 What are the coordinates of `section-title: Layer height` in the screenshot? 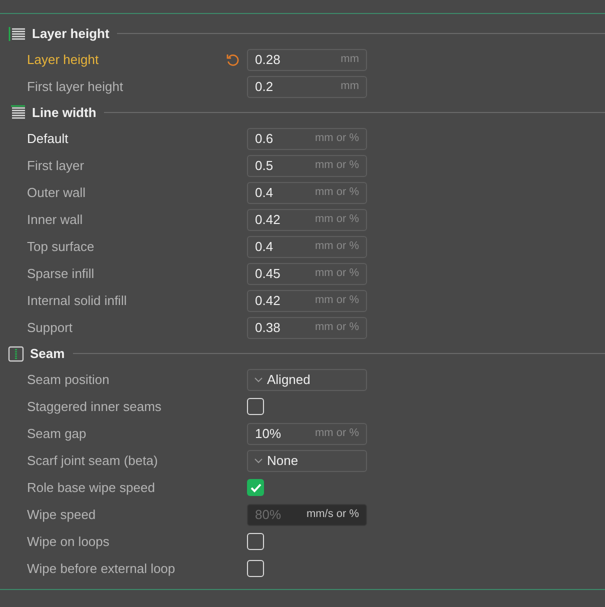 It's located at (71, 33).